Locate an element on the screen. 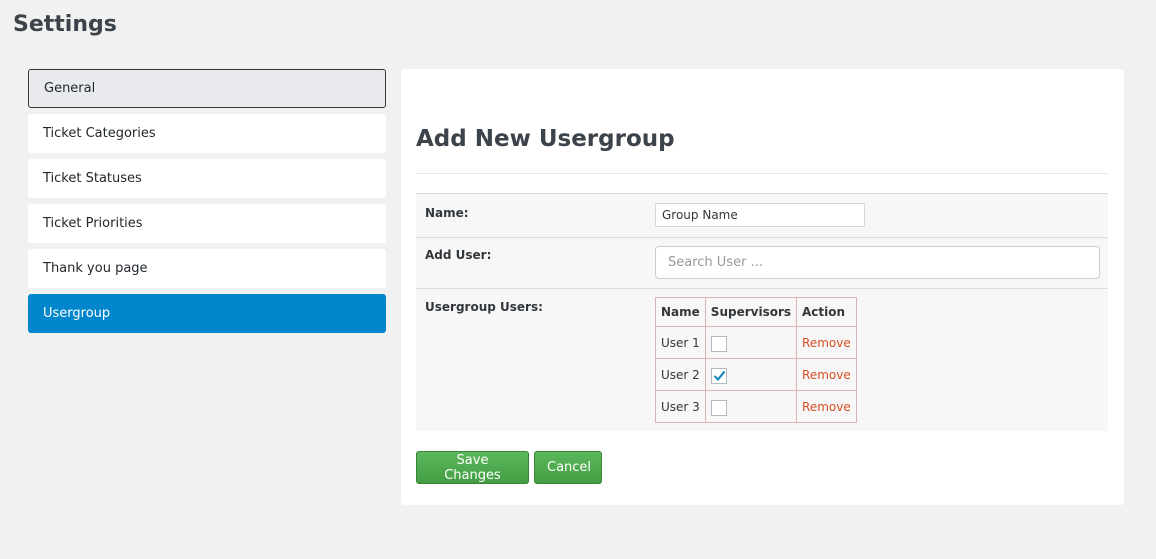  table-row: User 1 Remove is located at coordinates (756, 342).